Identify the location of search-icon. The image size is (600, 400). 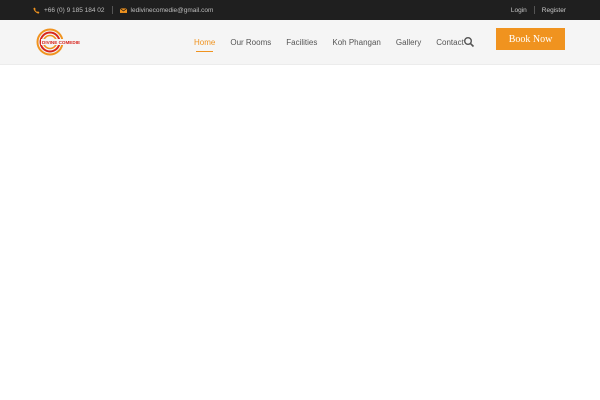
(469, 41).